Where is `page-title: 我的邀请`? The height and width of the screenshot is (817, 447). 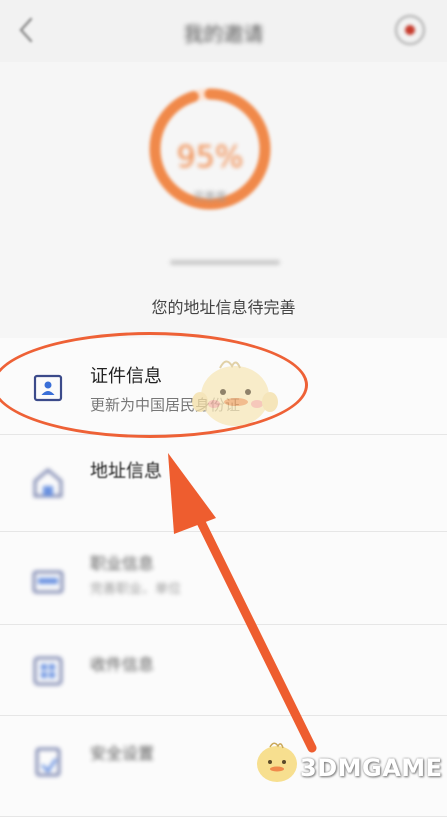 page-title: 我的邀请 is located at coordinates (223, 34).